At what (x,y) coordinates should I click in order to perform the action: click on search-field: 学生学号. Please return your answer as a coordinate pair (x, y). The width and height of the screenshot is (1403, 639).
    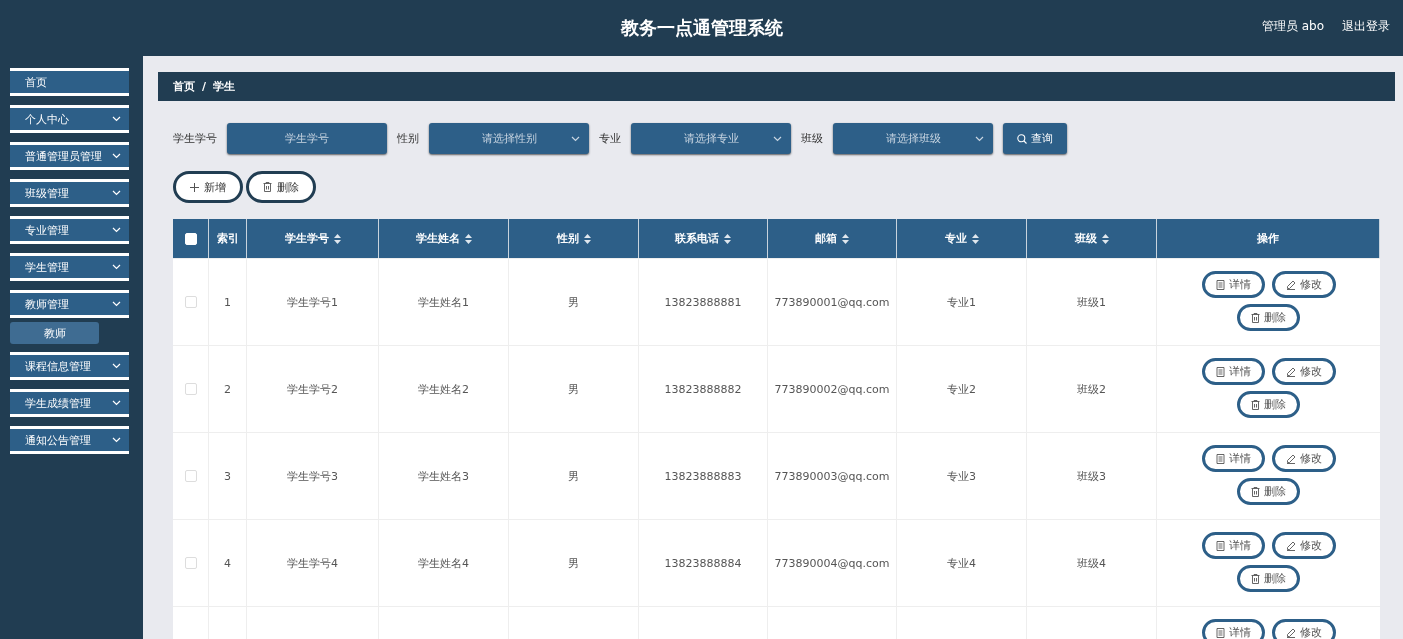
    Looking at the image, I should click on (307, 138).